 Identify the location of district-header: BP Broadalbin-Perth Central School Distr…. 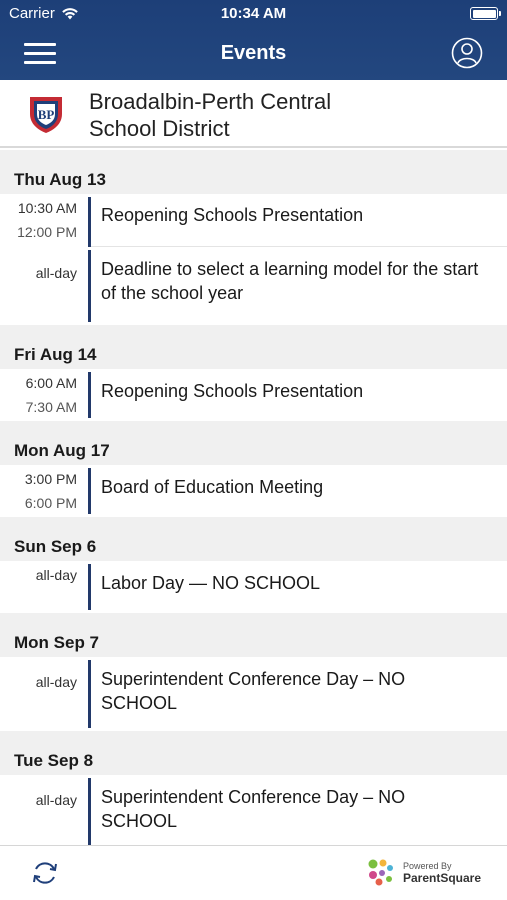
(253, 114).